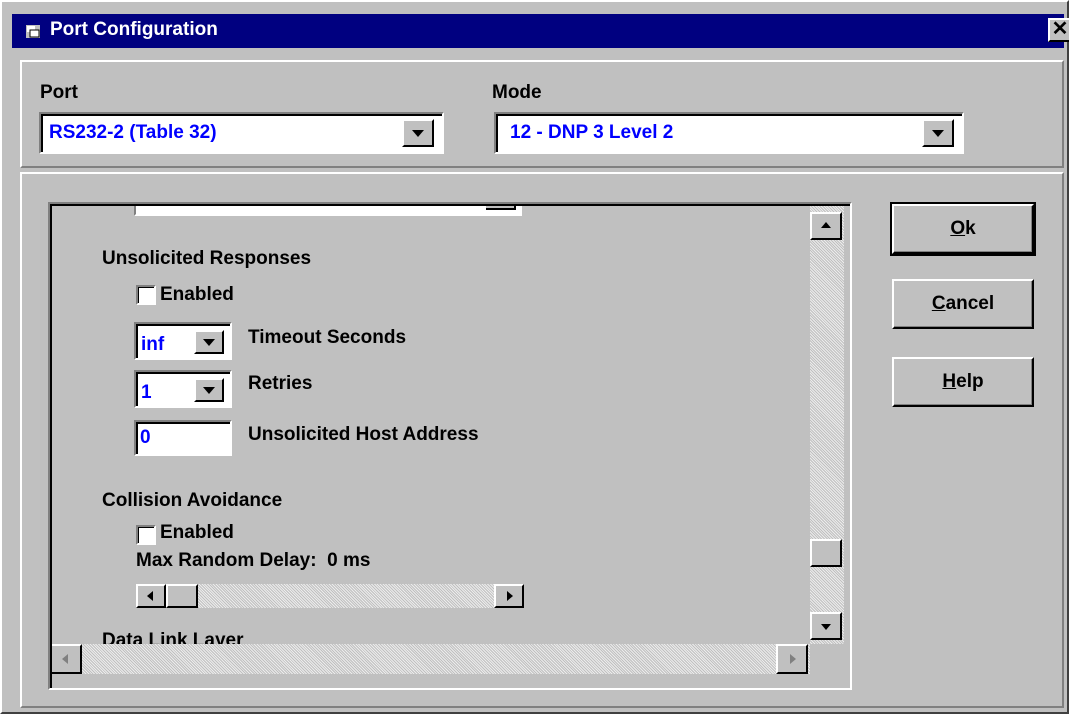 This screenshot has width=1069, height=714. I want to click on help-button: Help, so click(963, 382).